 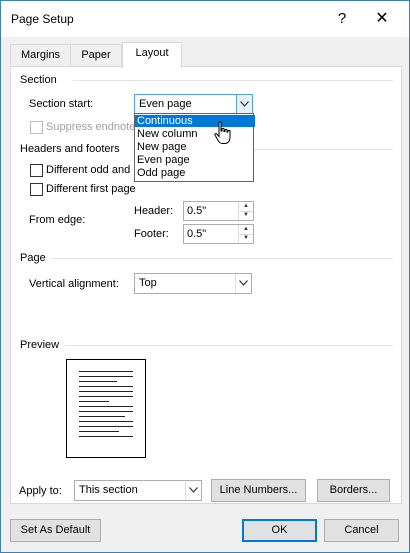 What do you see at coordinates (36, 170) in the screenshot?
I see `different-odd-even-checkbox` at bounding box center [36, 170].